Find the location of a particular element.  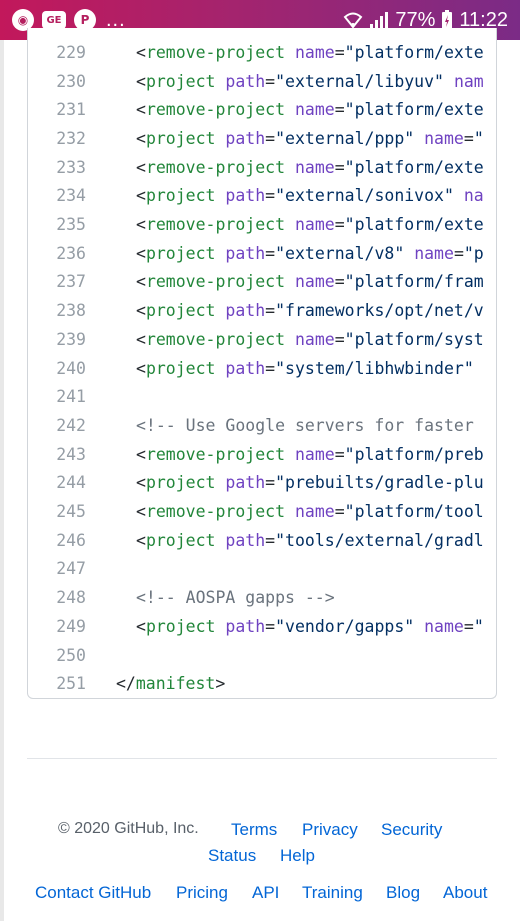

line-number: 231 is located at coordinates (58, 109).